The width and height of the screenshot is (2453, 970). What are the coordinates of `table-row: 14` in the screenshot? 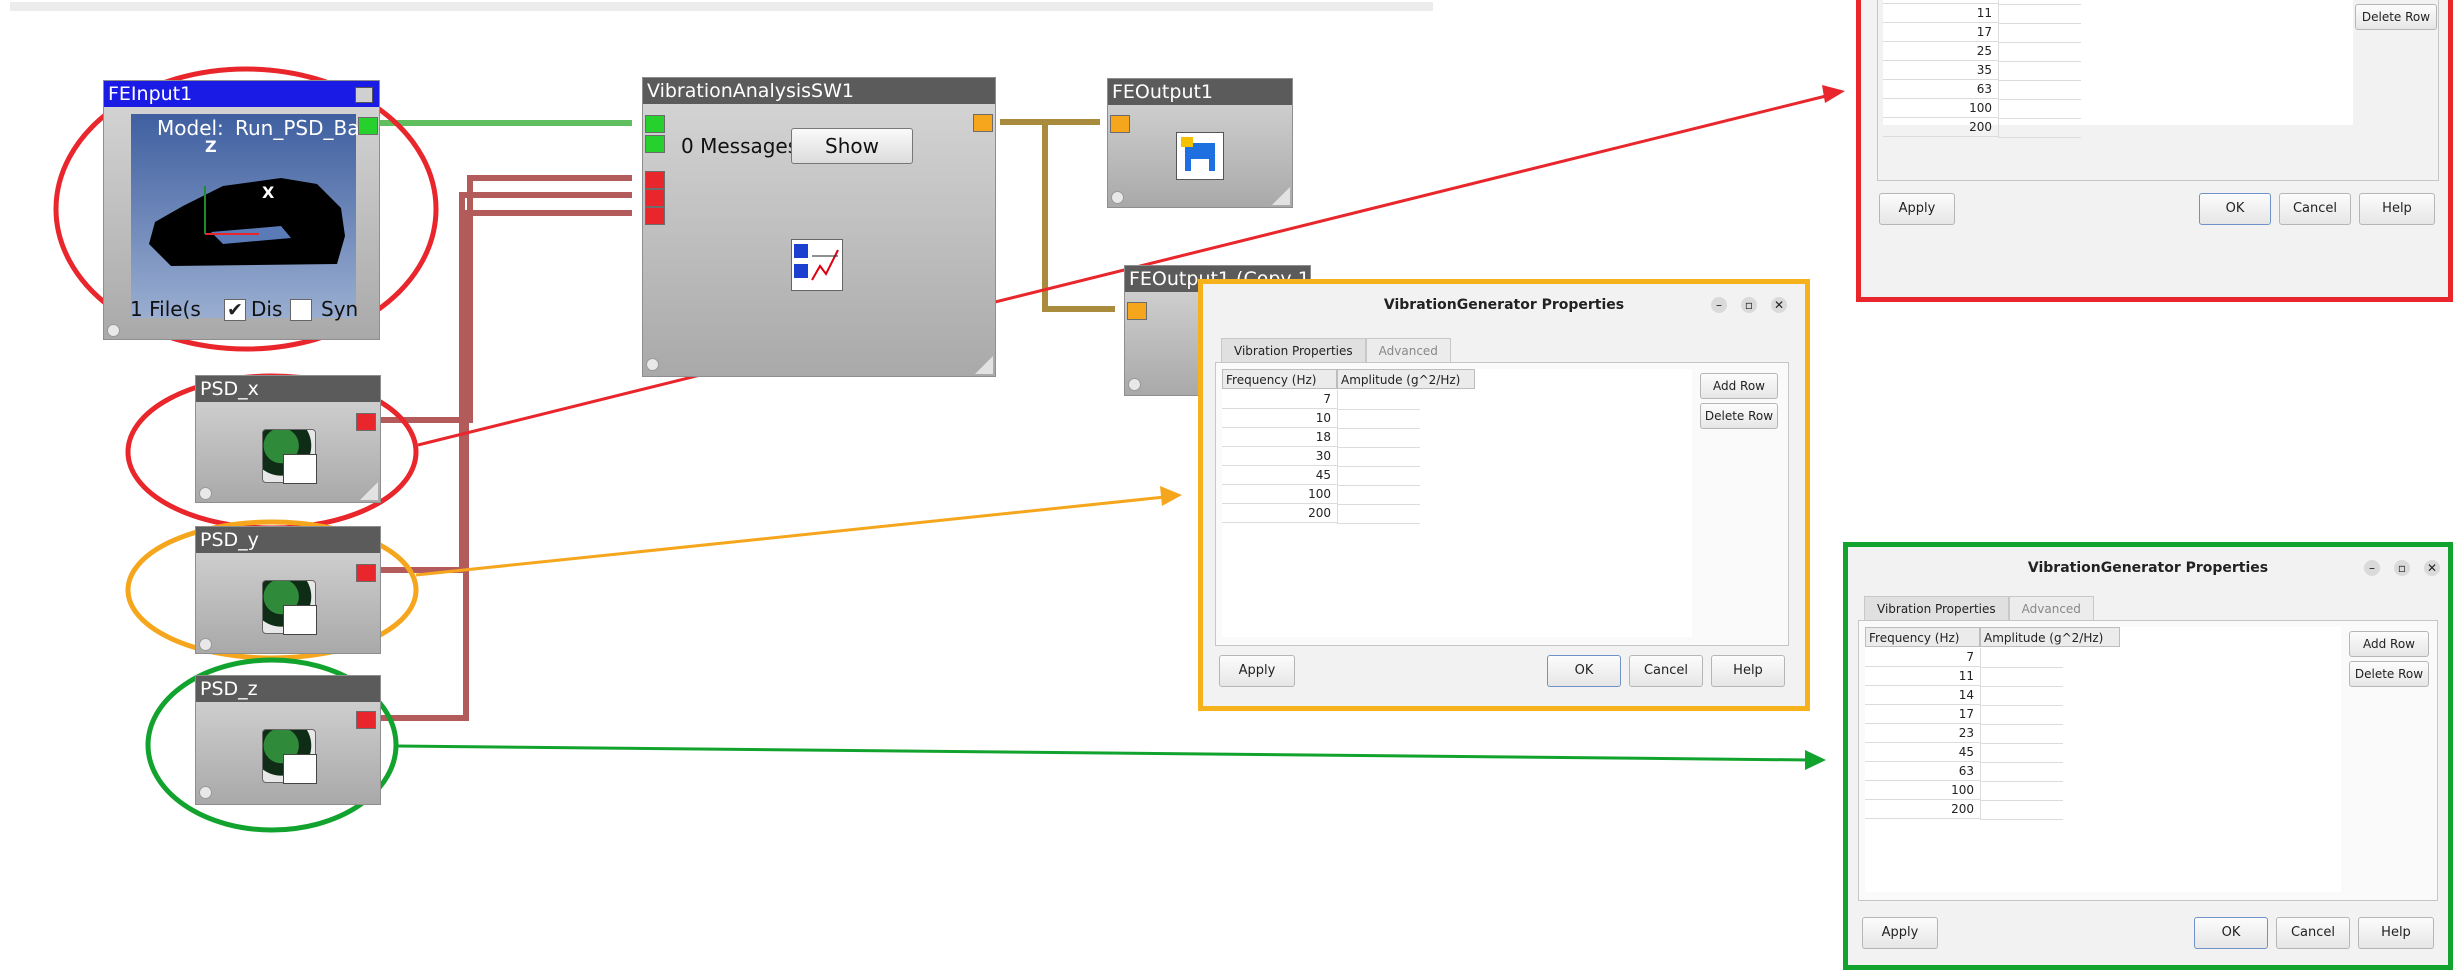 It's located at (1965, 696).